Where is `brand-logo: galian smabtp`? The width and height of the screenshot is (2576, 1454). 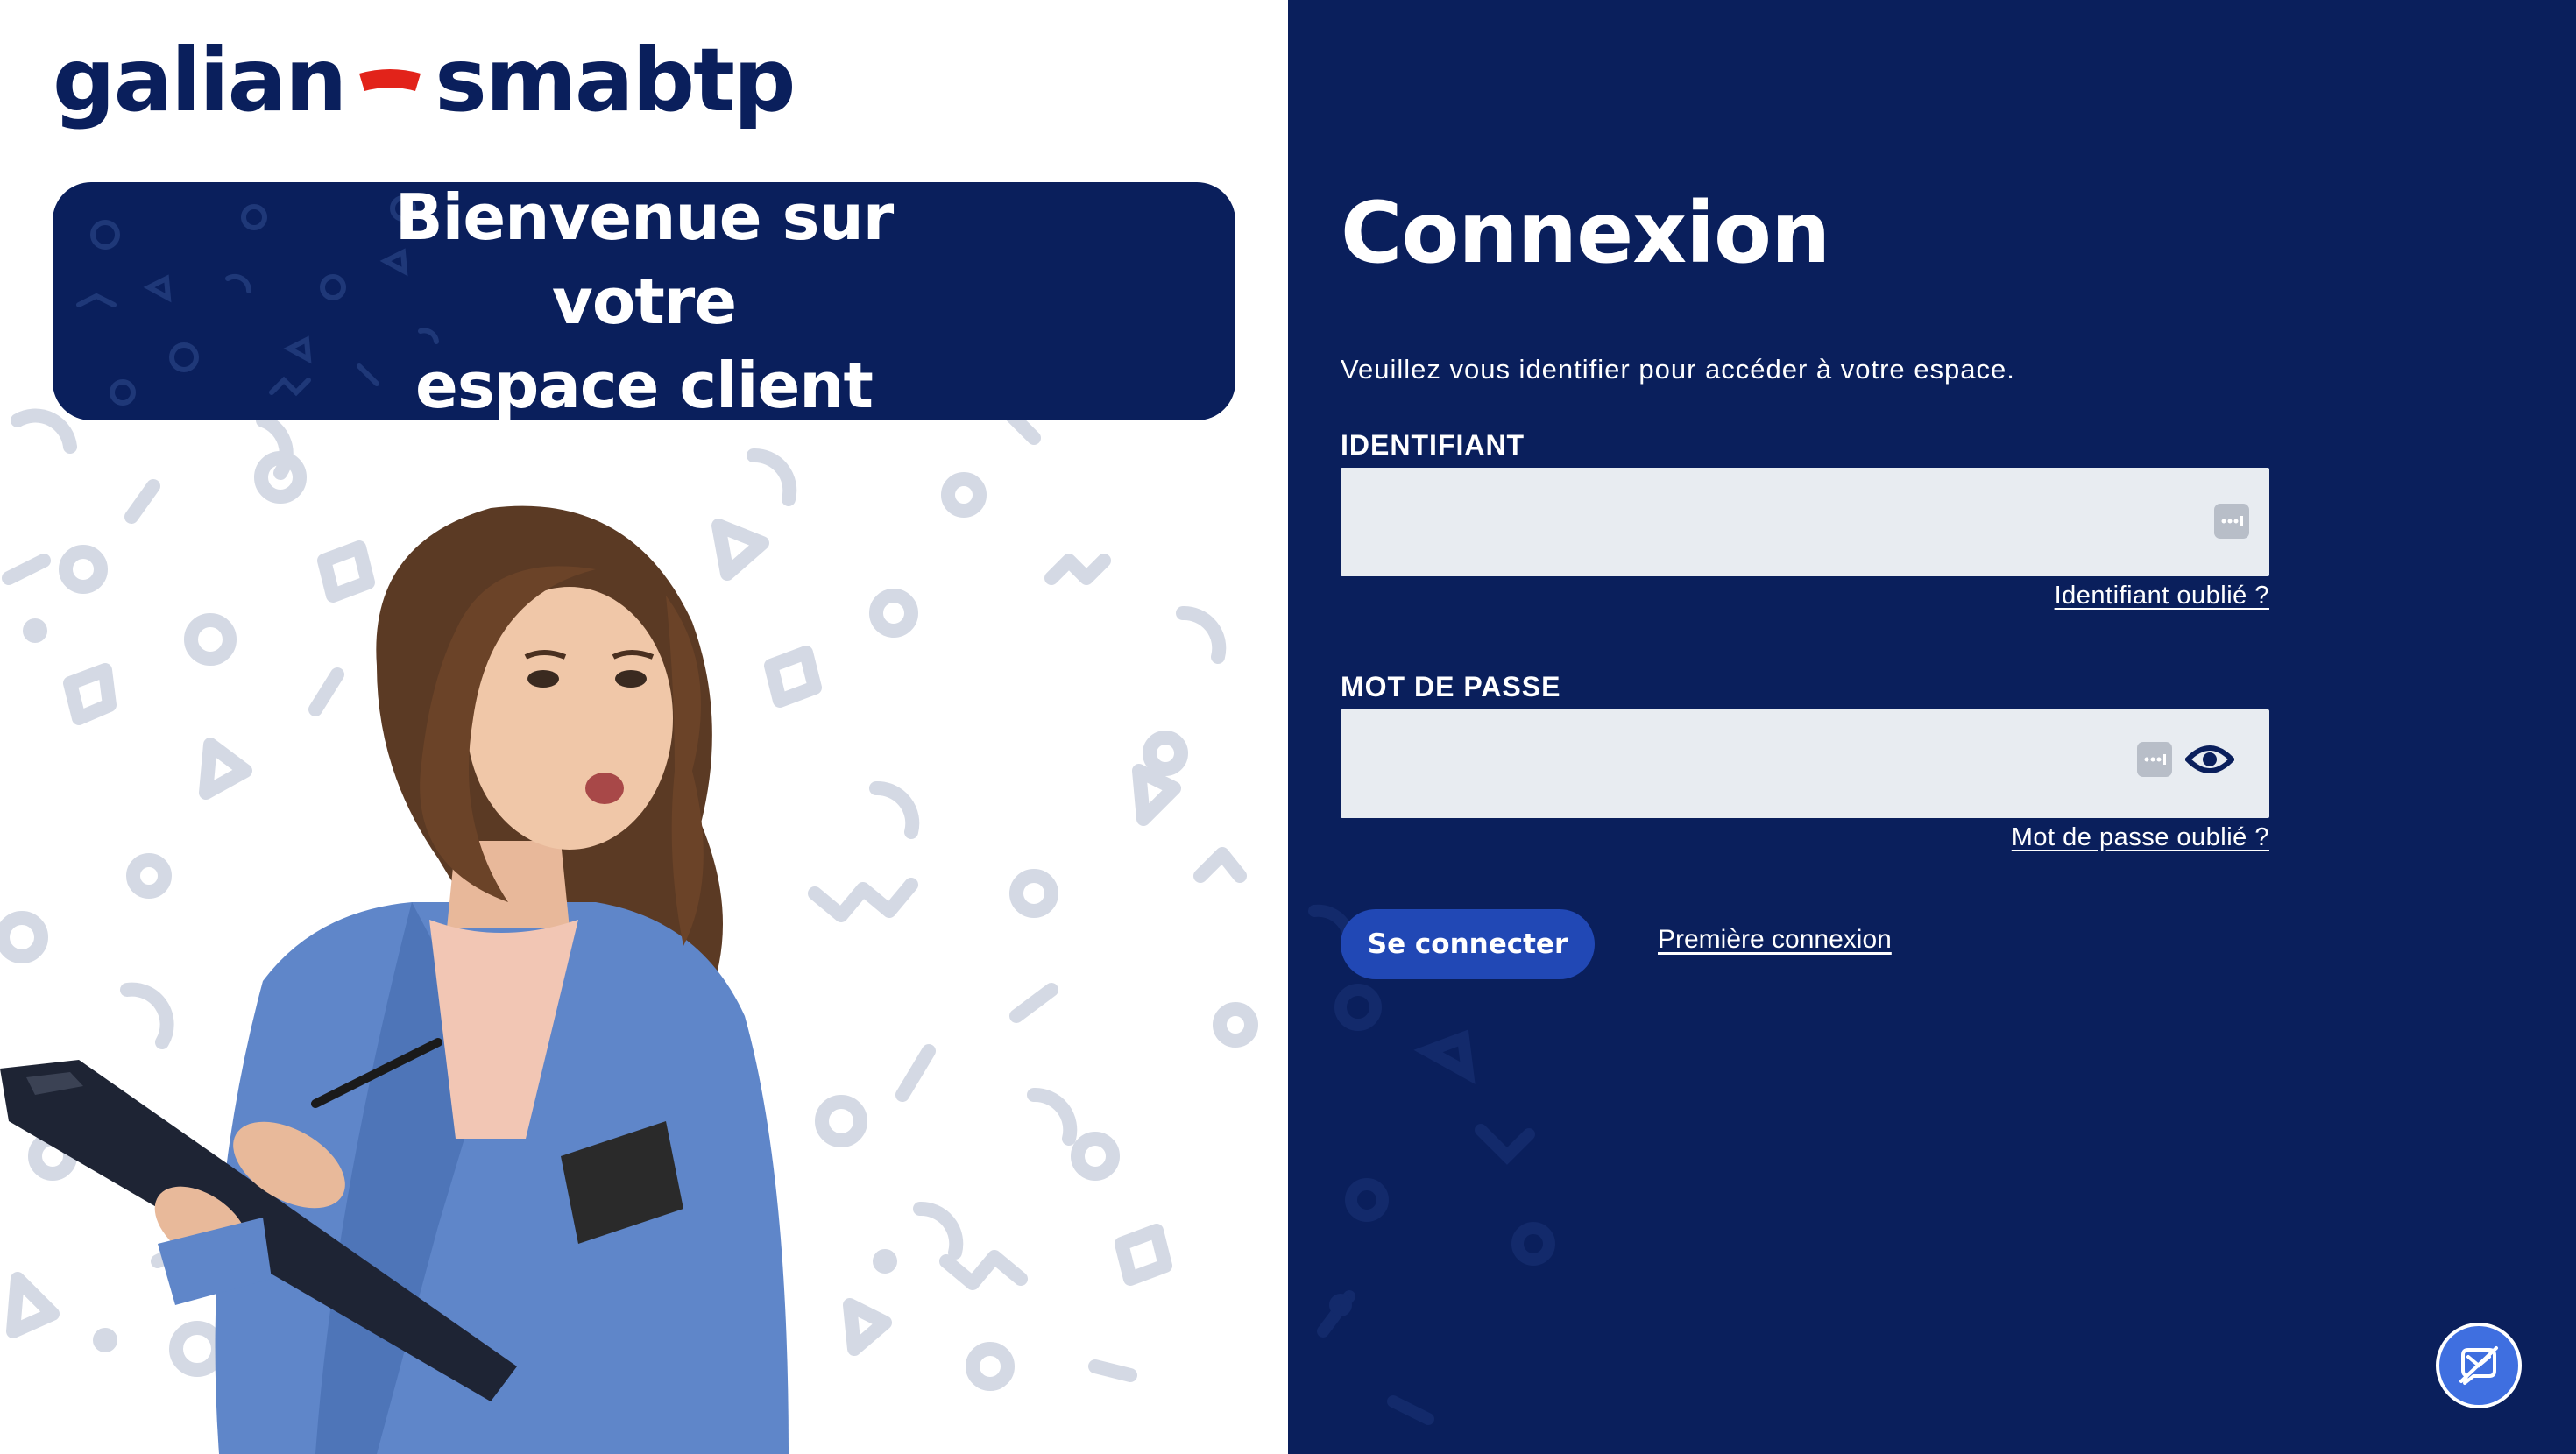 brand-logo: galian smabtp is located at coordinates (424, 80).